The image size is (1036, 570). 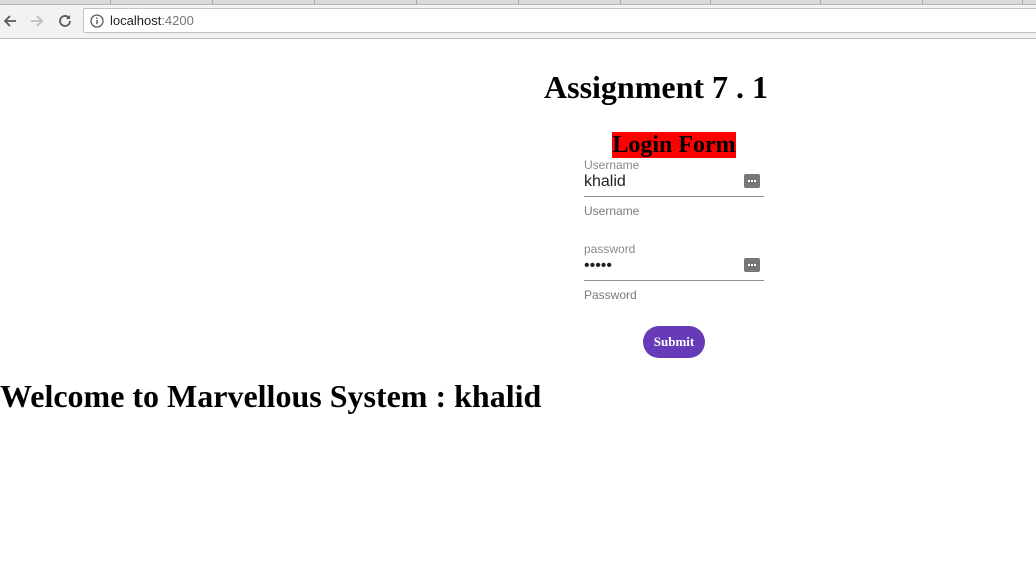 I want to click on url-text: localhost:4200, so click(x=152, y=20).